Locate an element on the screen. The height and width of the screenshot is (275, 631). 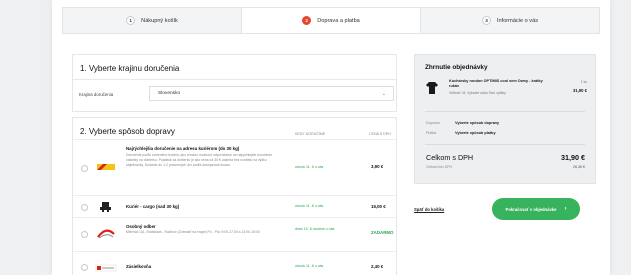
step-customer-info: 3 Informácie o vás is located at coordinates (509, 20).